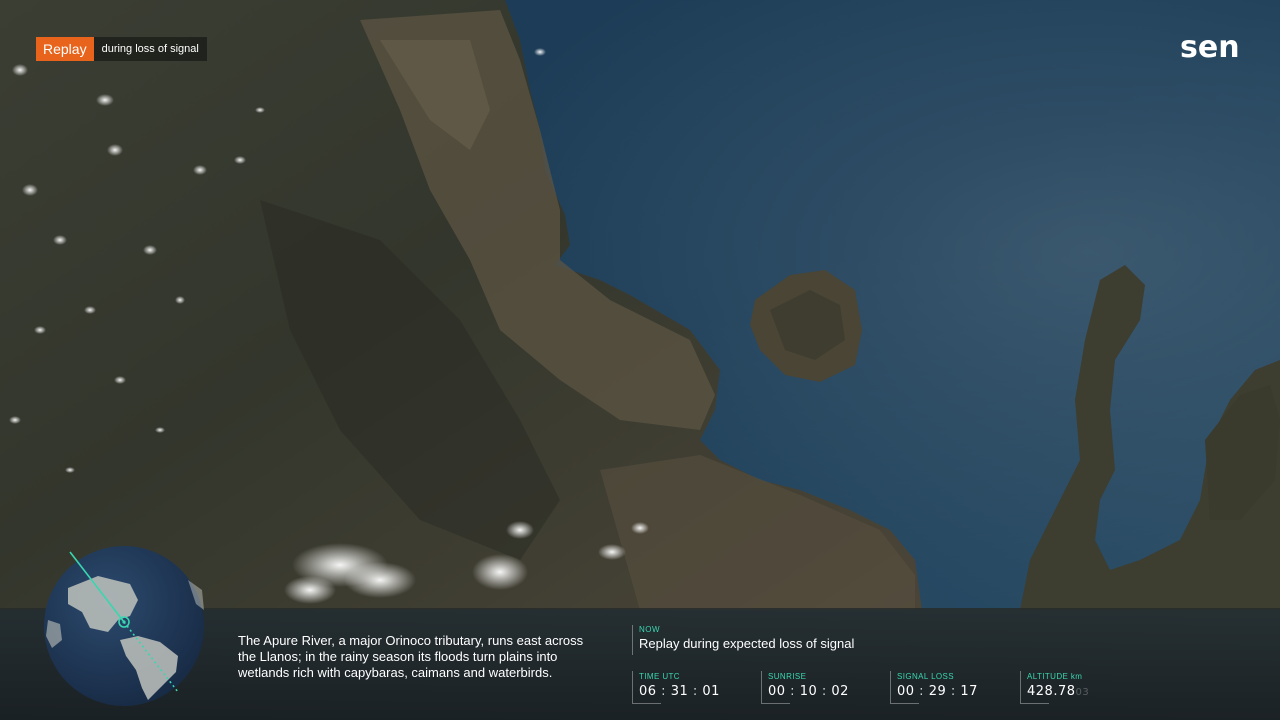 Image resolution: width=1280 pixels, height=720 pixels. Describe the element at coordinates (659, 676) in the screenshot. I see `metric-label: TIME UTC` at that location.